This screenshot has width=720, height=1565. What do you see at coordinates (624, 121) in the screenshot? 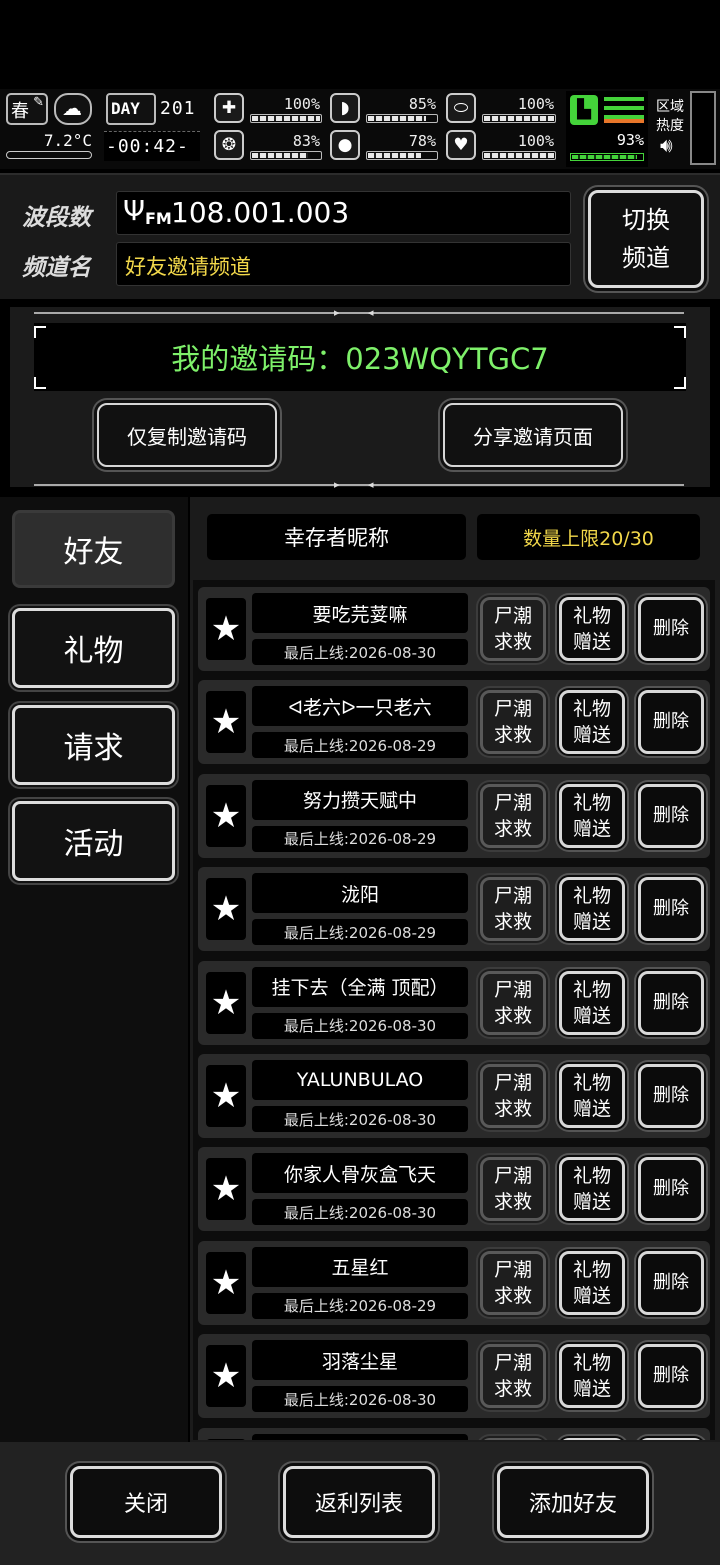
I see `stamina-orange-line` at bounding box center [624, 121].